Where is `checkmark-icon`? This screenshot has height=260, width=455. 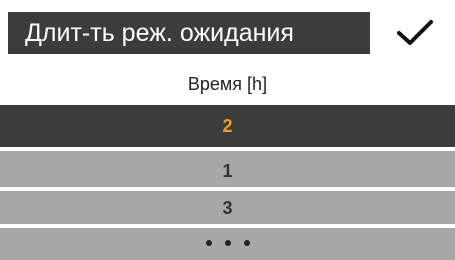 checkmark-icon is located at coordinates (415, 32).